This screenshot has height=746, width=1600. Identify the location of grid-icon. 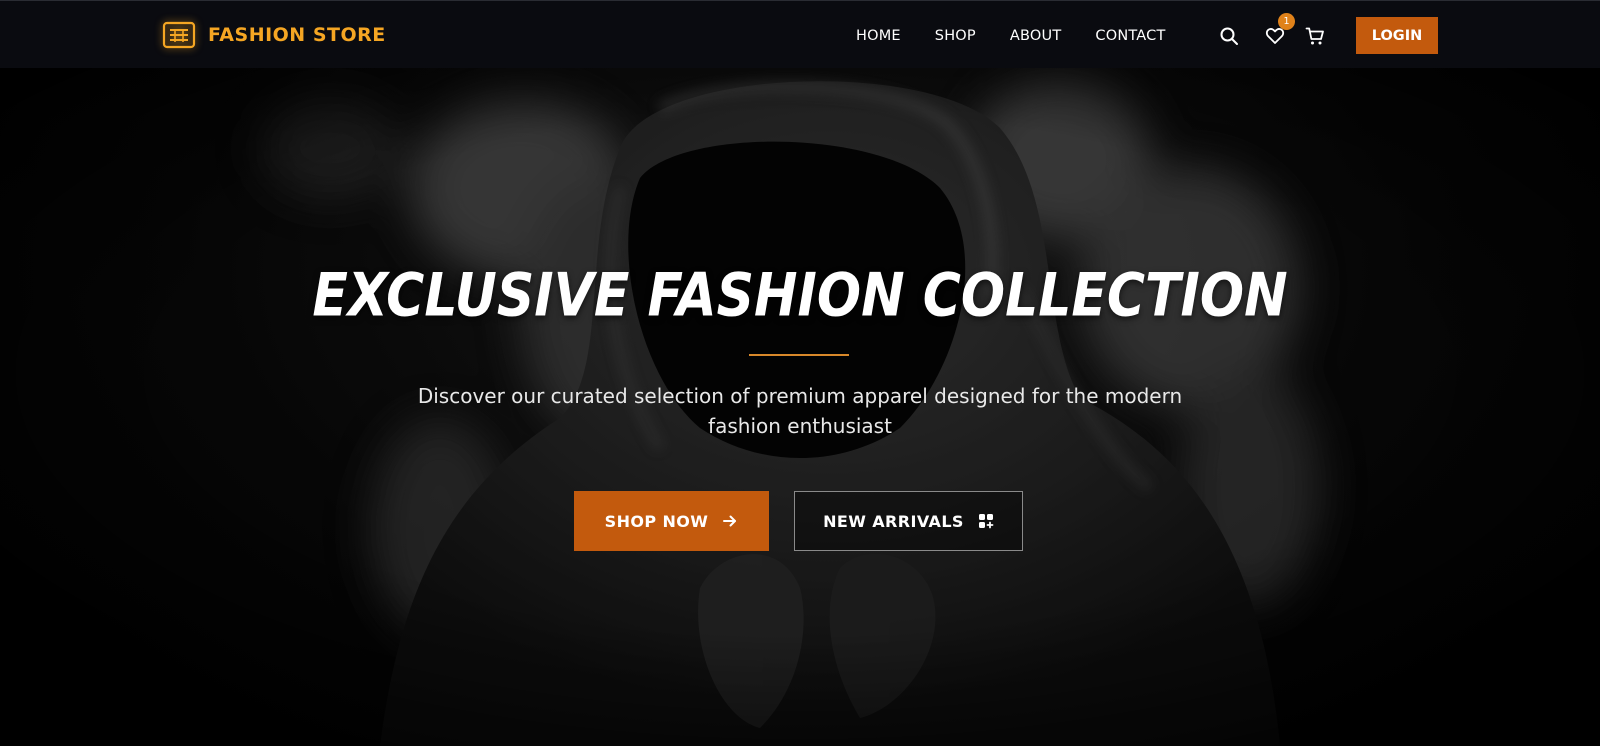
(986, 521).